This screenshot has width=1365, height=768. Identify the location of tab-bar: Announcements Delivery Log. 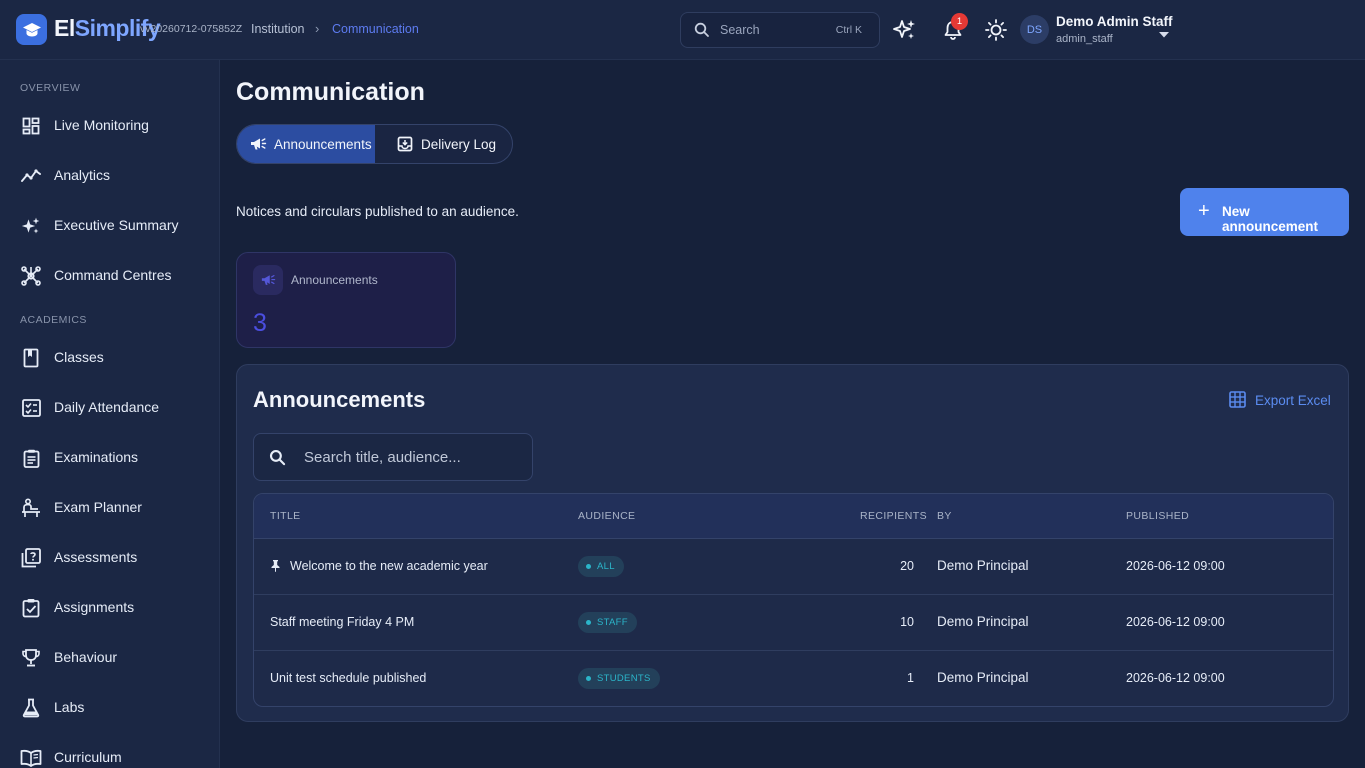
(374, 144).